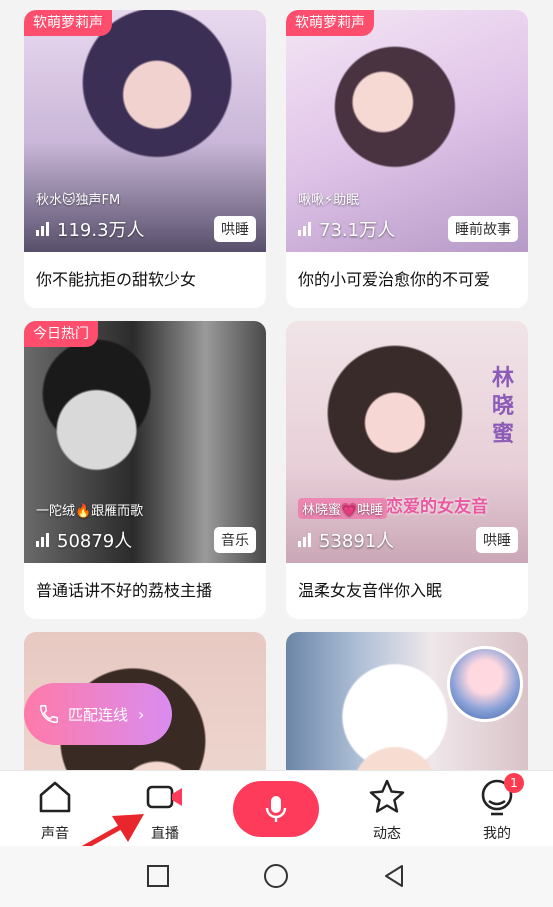 The height and width of the screenshot is (907, 553). I want to click on host-name: 一陀绒🔥跟雁而歌, so click(90, 511).